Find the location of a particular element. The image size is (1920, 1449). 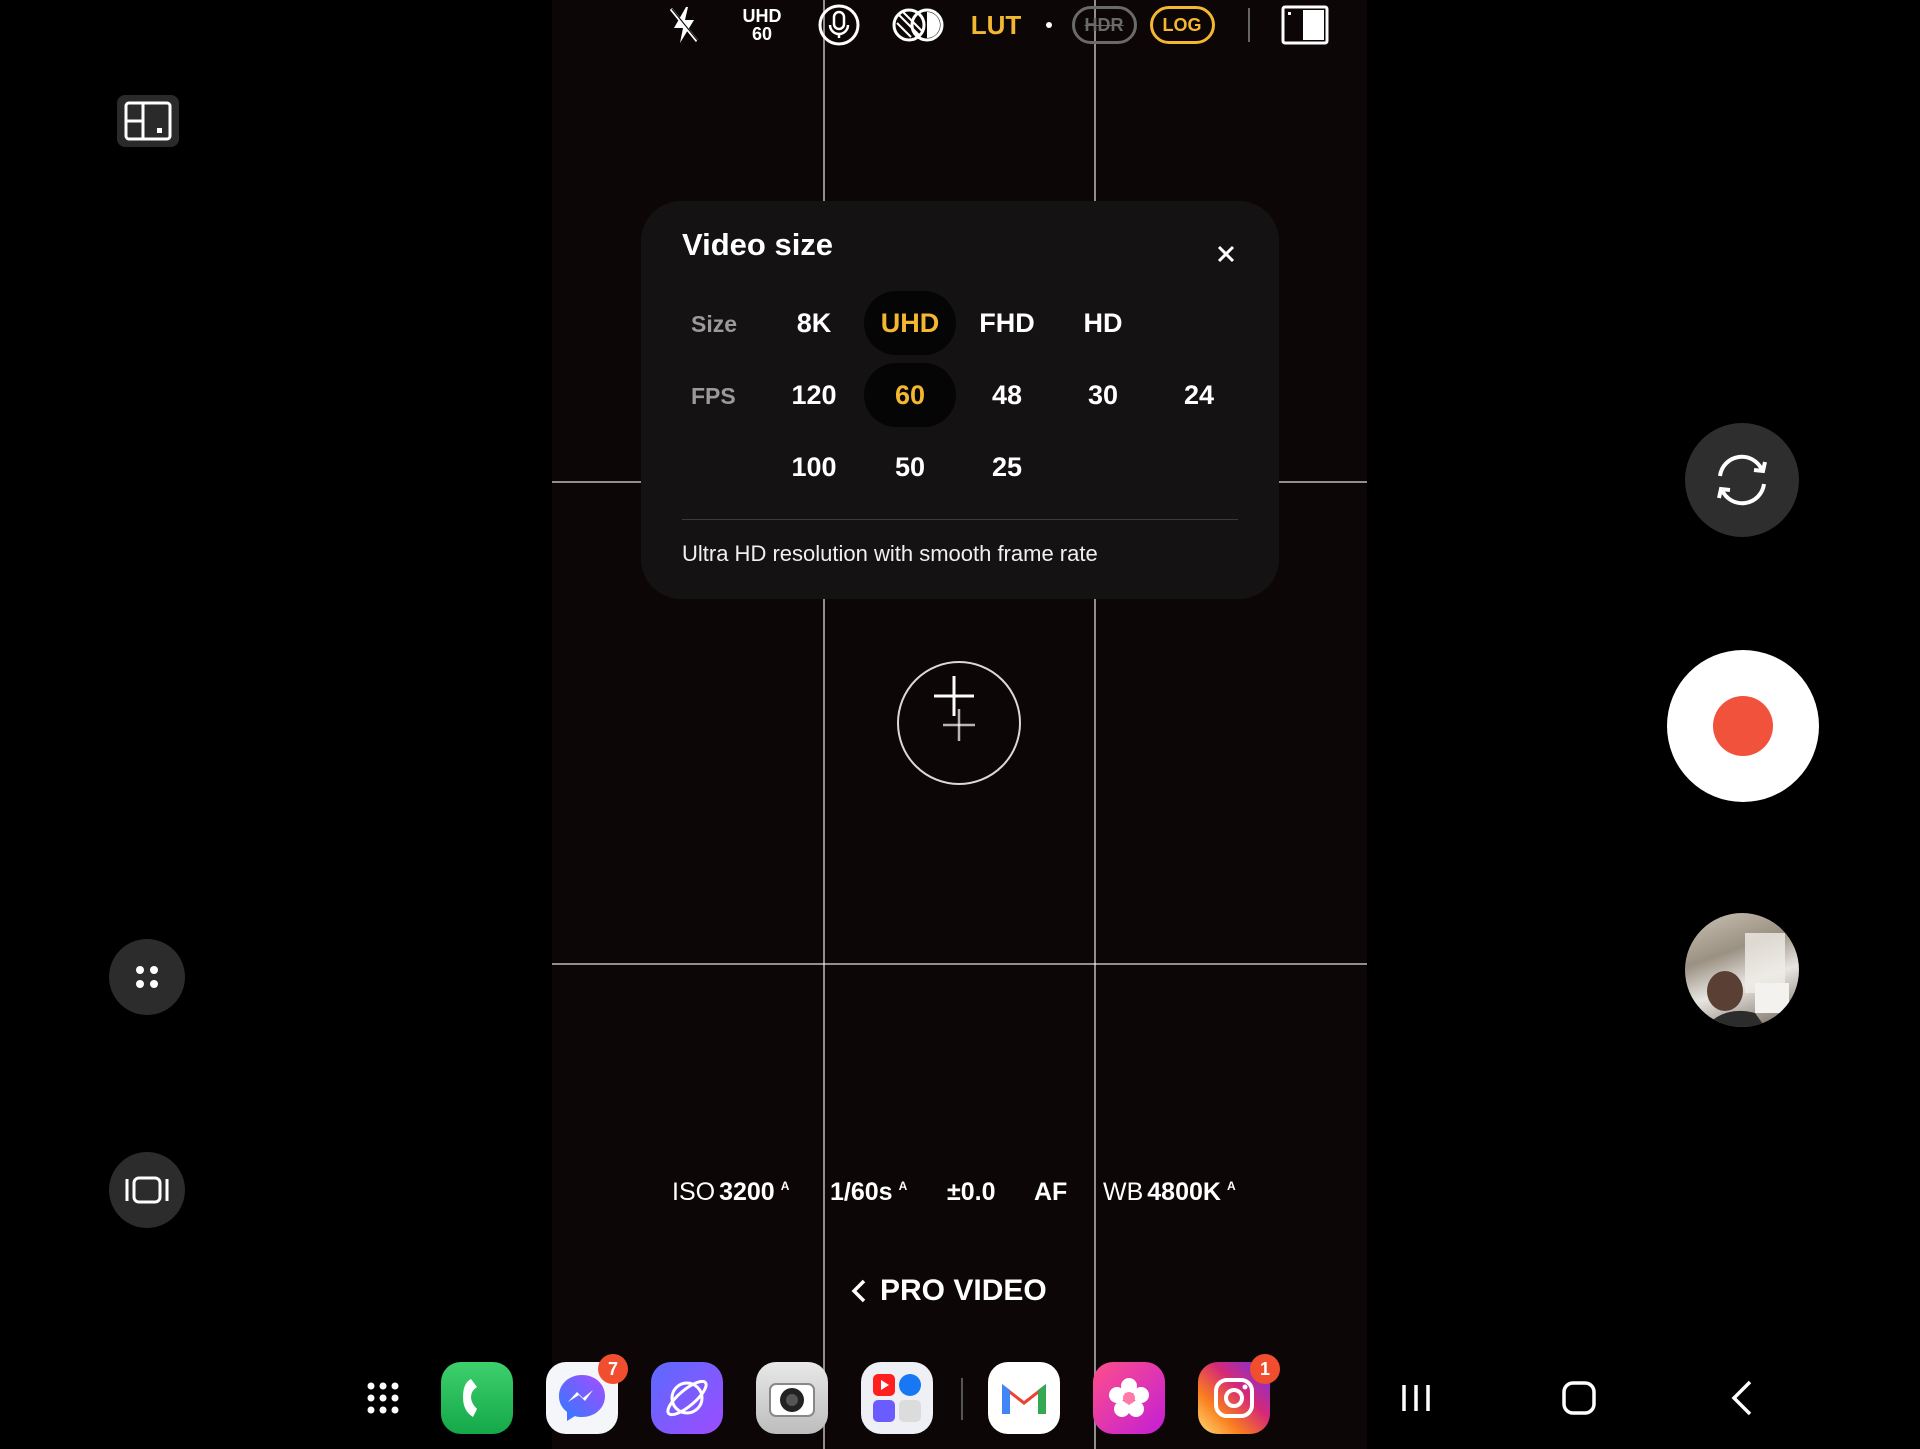

flower-icon is located at coordinates (1129, 1397).